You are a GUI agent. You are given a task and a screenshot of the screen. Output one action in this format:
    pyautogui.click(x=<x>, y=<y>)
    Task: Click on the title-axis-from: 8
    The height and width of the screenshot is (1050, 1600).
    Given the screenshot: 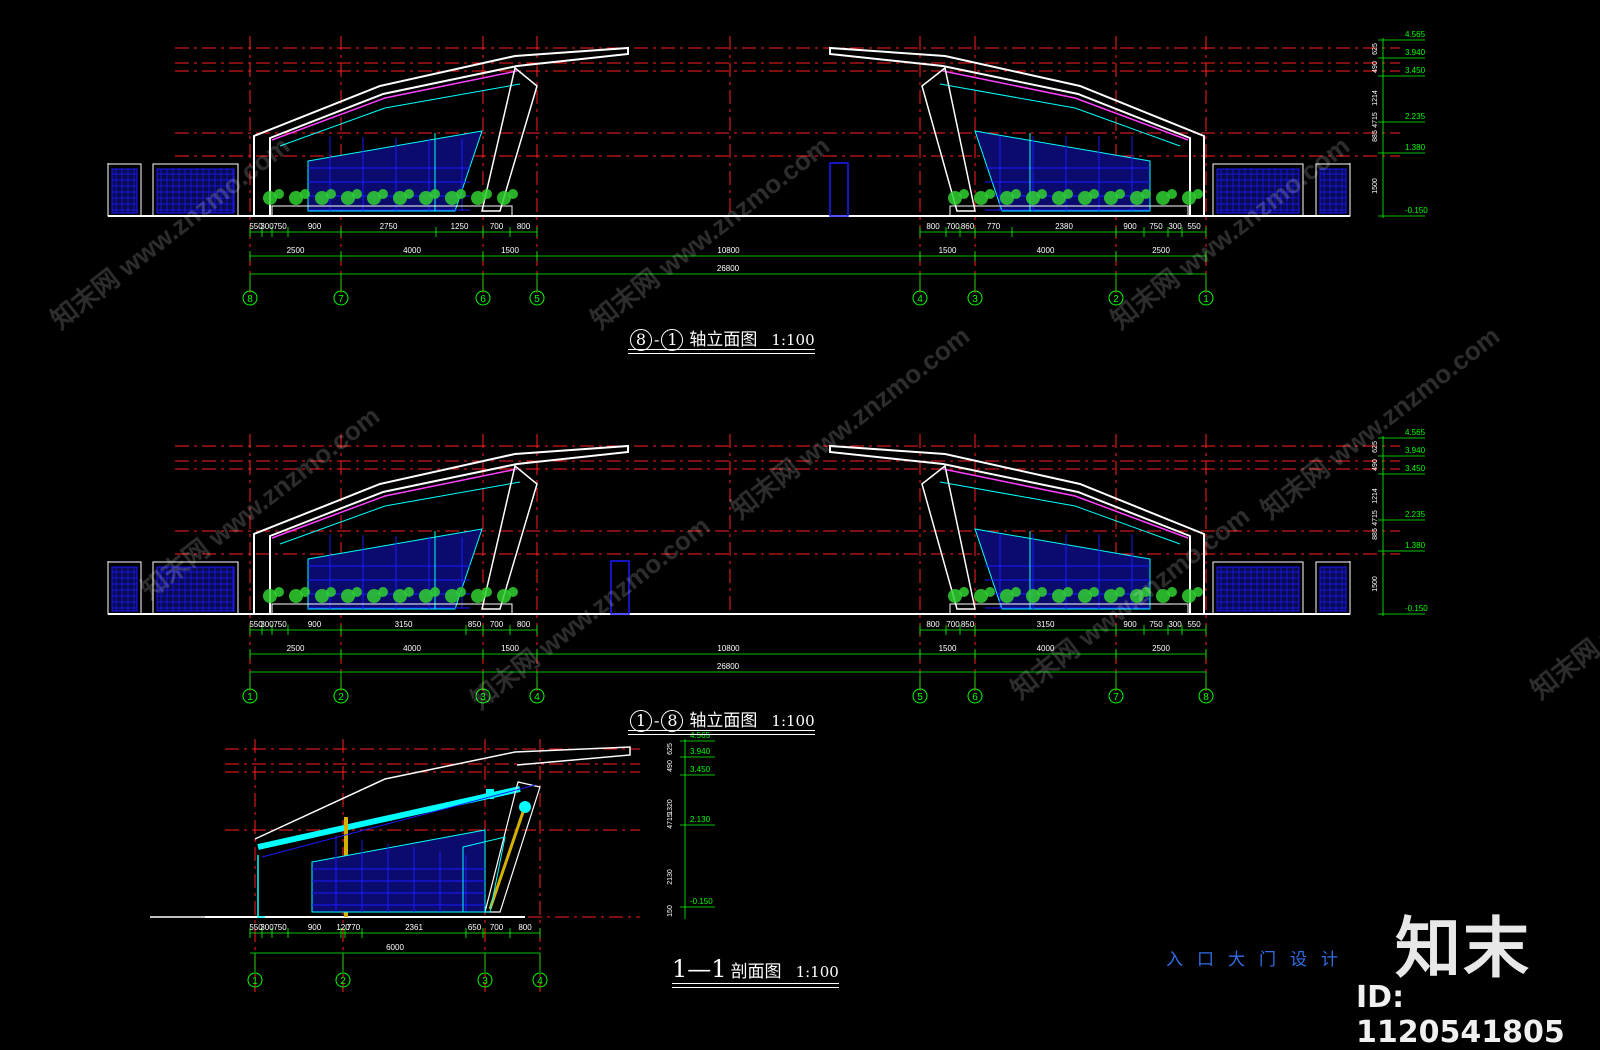 What is the action you would take?
    pyautogui.click(x=641, y=340)
    